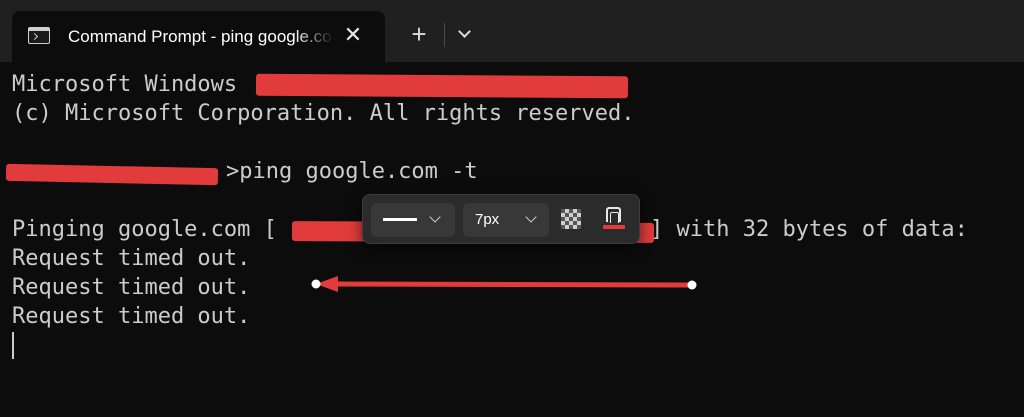 The width and height of the screenshot is (1024, 417). What do you see at coordinates (571, 219) in the screenshot?
I see `checkerboard-opacity-icon` at bounding box center [571, 219].